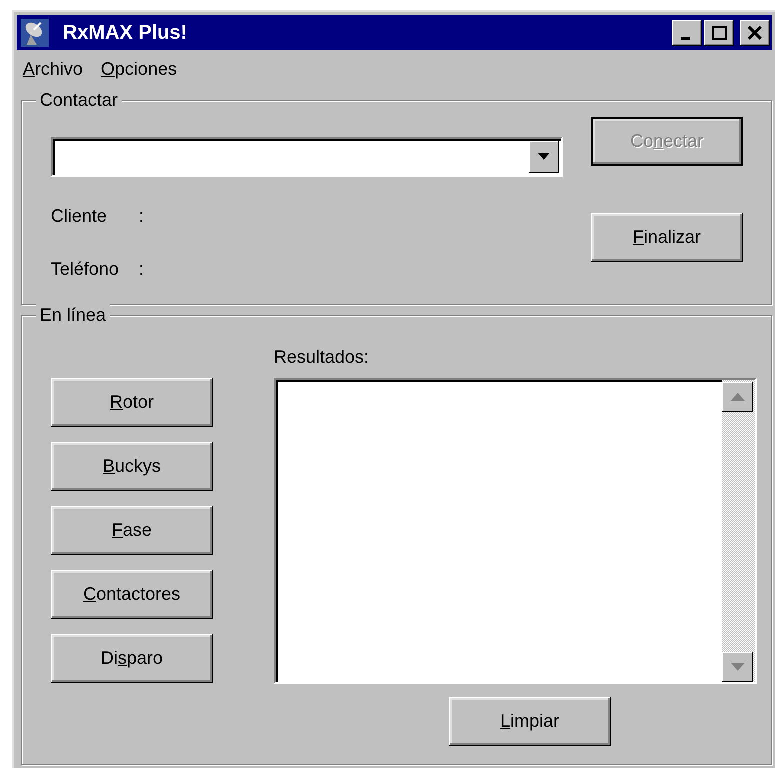  I want to click on command-button: Disparo, so click(132, 658).